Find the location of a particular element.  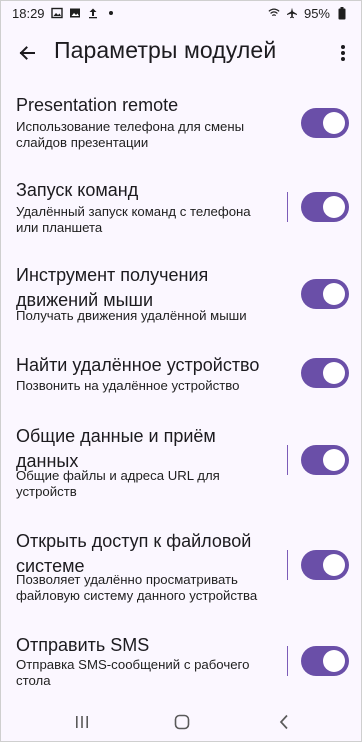

battery-icon is located at coordinates (342, 12).